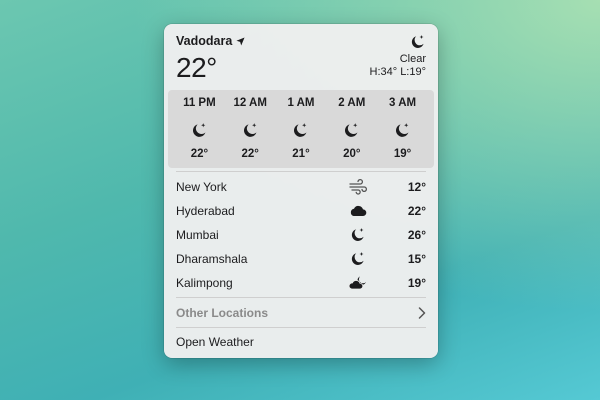 The width and height of the screenshot is (600, 400). I want to click on hourly-temp: 21°, so click(301, 154).